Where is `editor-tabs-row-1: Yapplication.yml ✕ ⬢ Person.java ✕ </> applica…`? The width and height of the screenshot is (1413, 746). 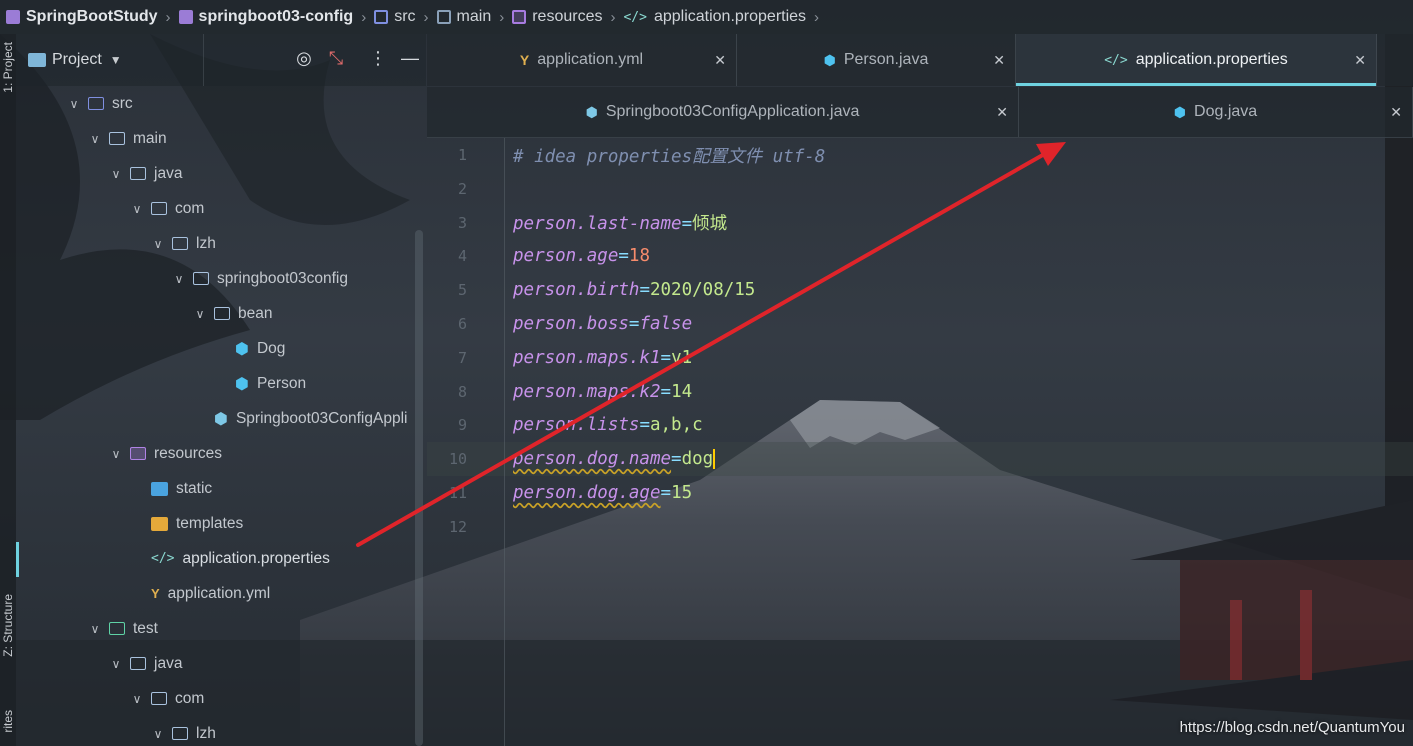 editor-tabs-row-1: Yapplication.yml ✕ ⬢ Person.java ✕ </> applica… is located at coordinates (920, 60).